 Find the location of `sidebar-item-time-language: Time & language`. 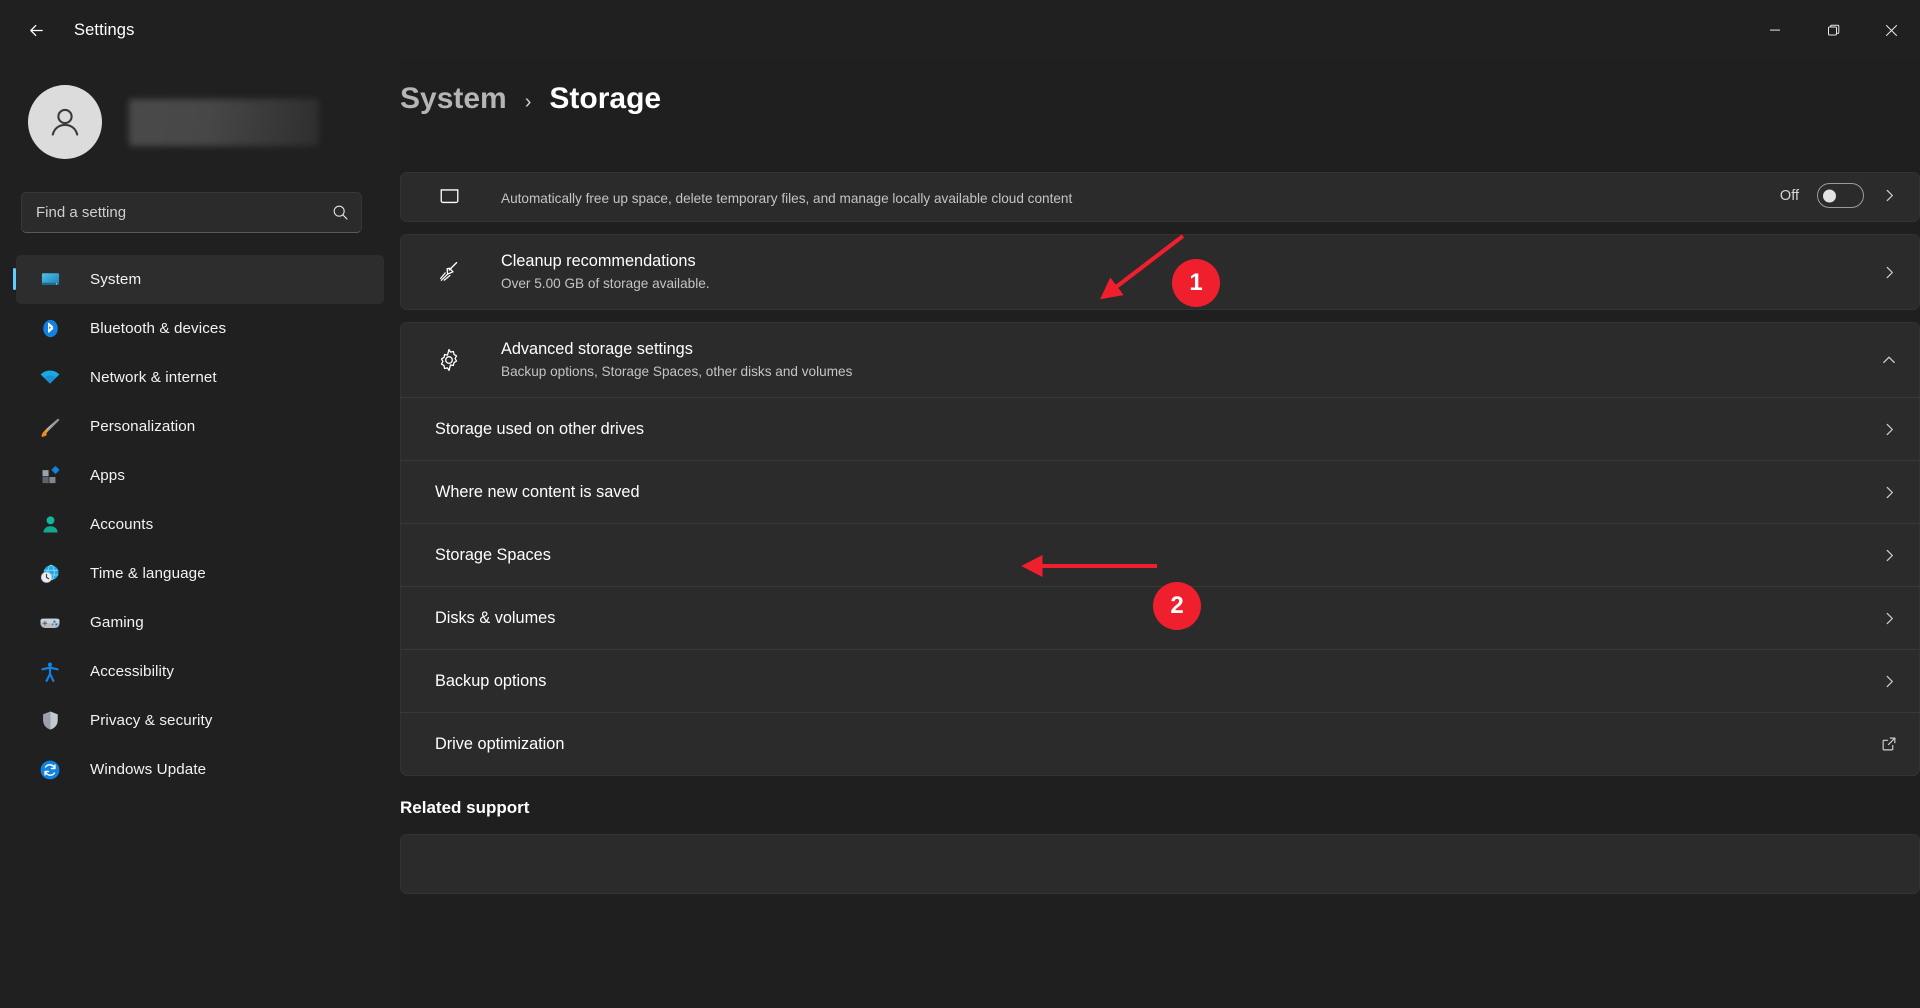

sidebar-item-time-language: Time & language is located at coordinates (200, 573).